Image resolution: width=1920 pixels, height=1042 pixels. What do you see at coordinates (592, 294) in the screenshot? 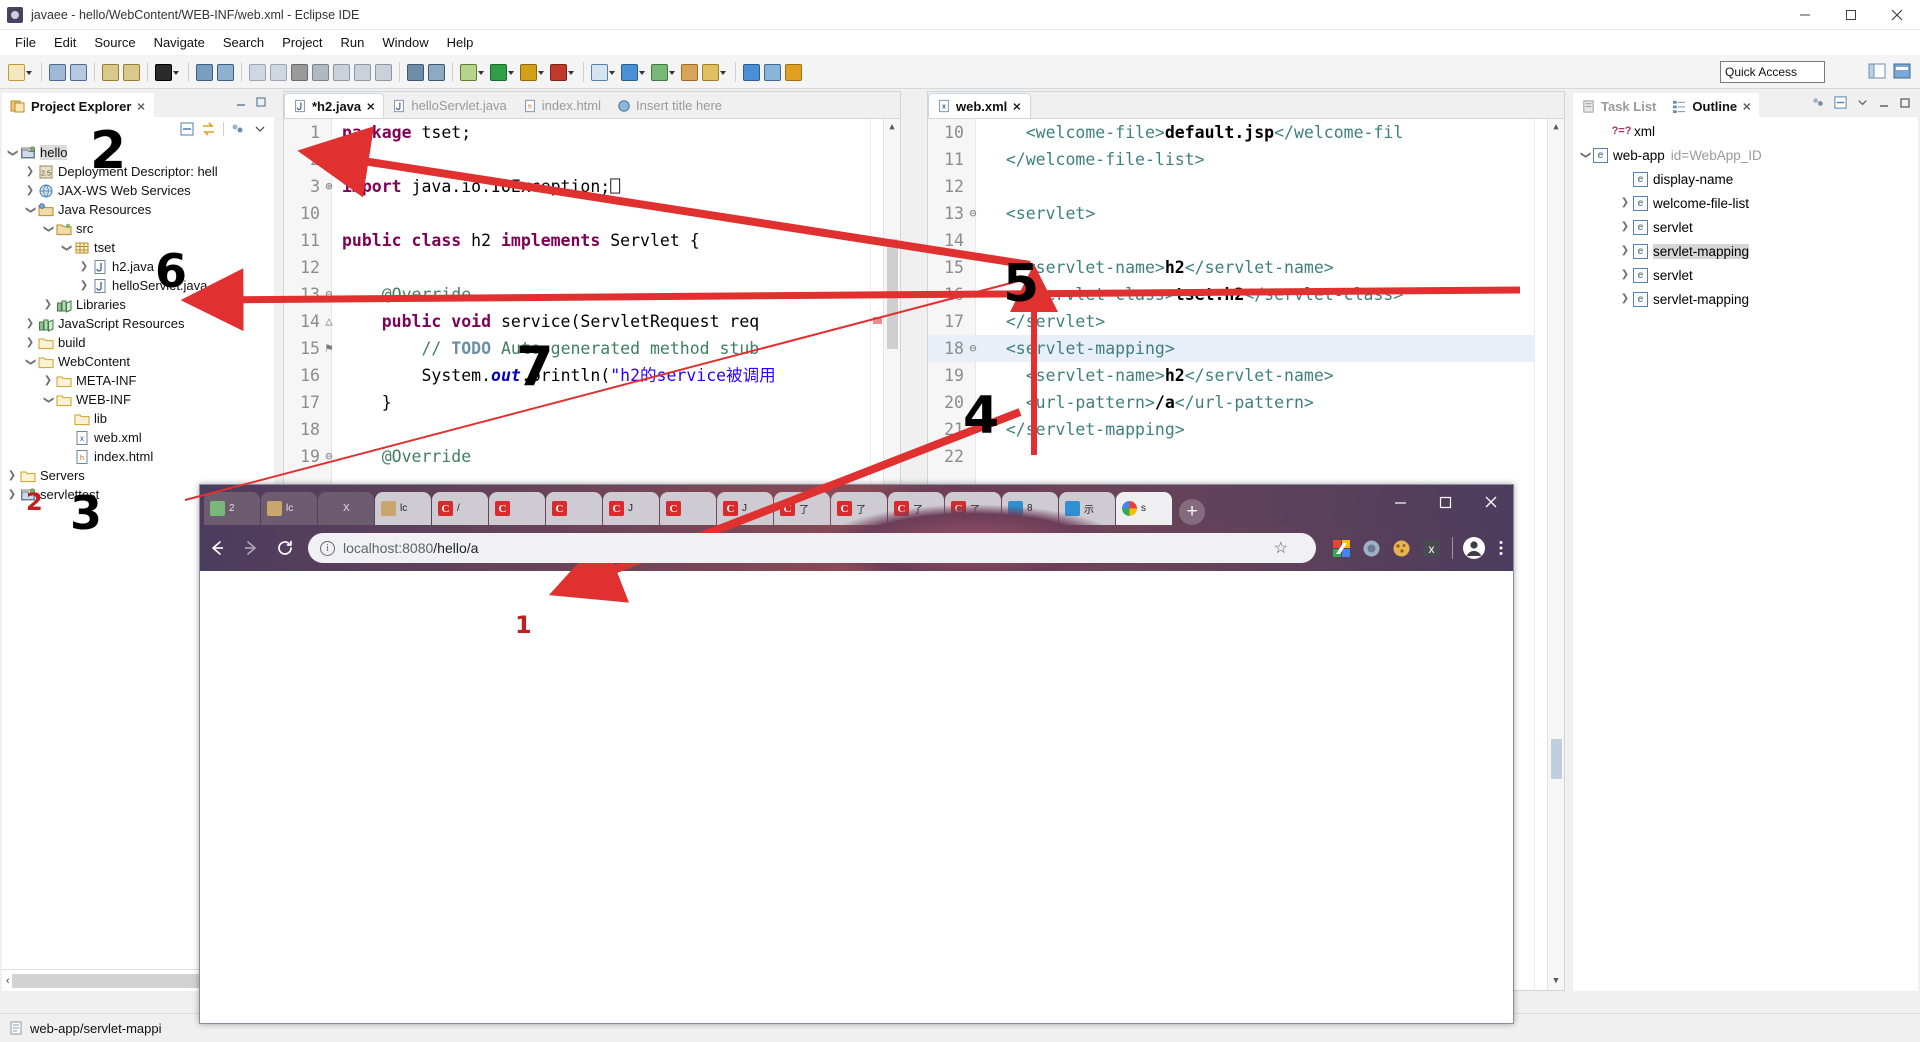
I see `code-line: 13 ⊖ @Override` at bounding box center [592, 294].